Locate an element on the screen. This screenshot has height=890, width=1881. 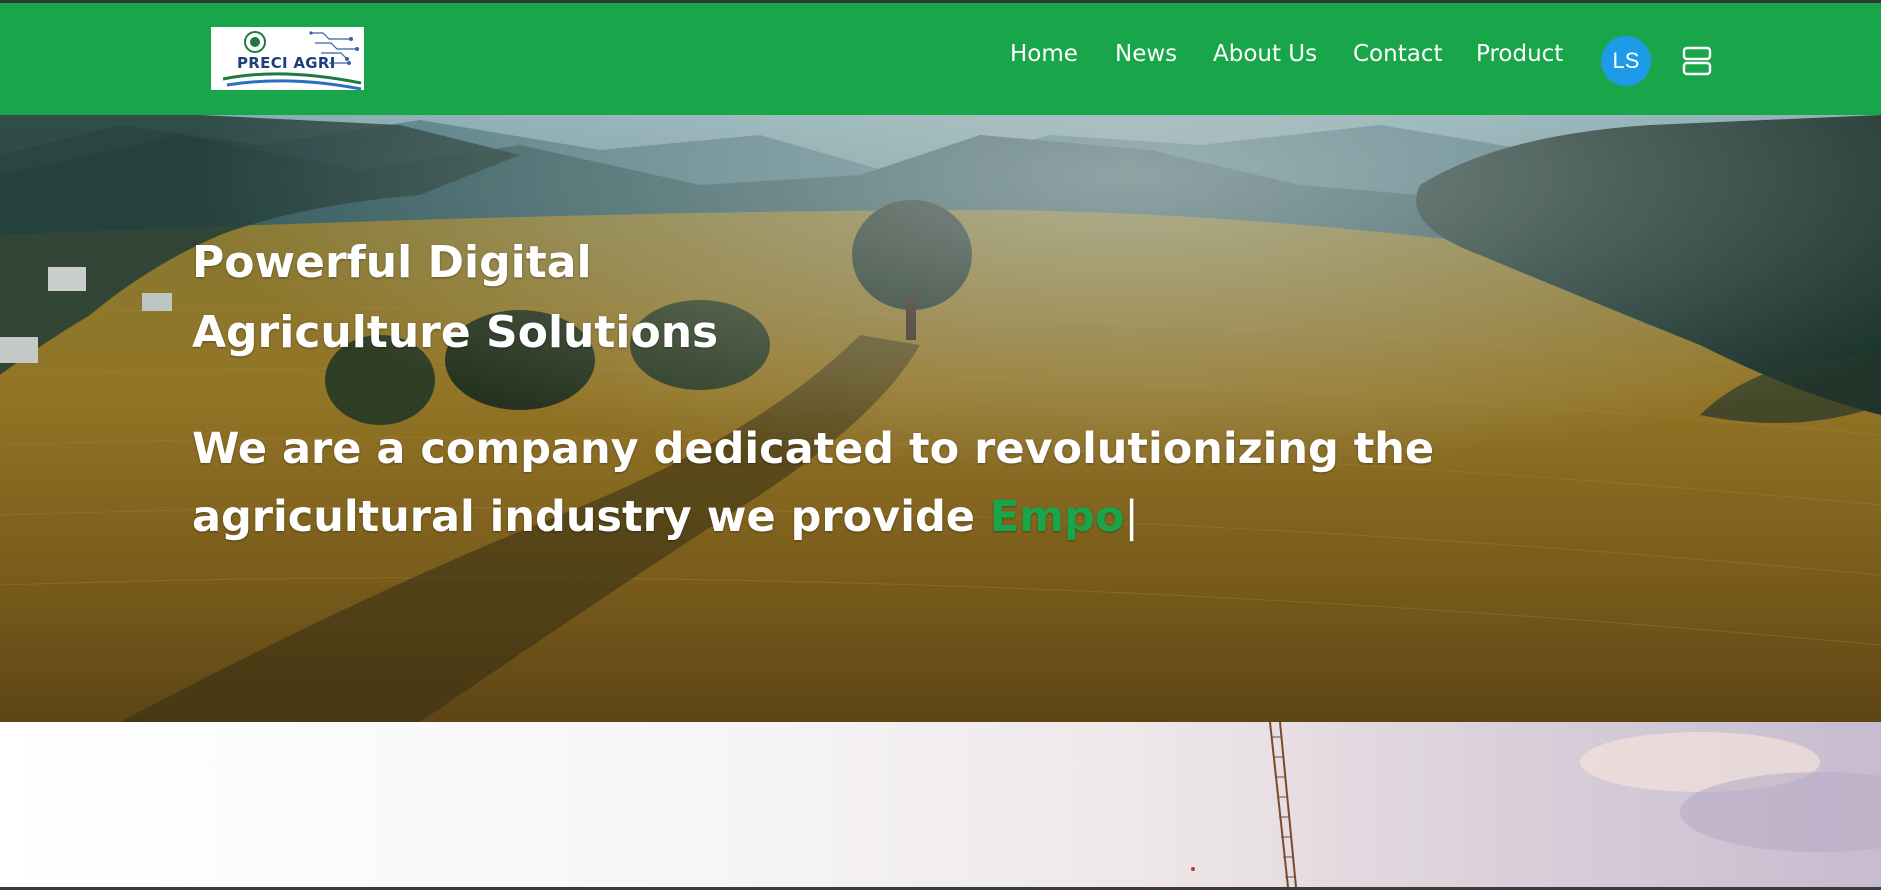
typed-word: Empo is located at coordinates (1057, 517).